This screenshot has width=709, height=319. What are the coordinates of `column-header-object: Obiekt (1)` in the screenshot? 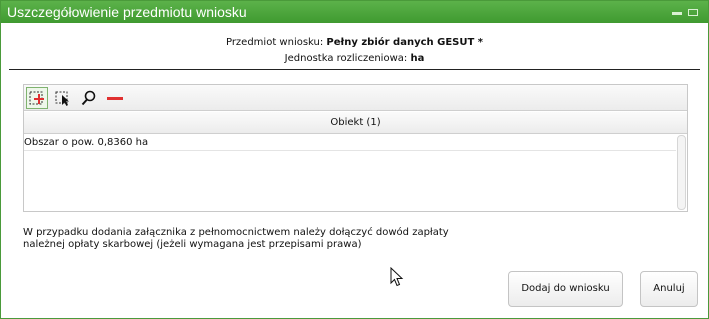 It's located at (355, 123).